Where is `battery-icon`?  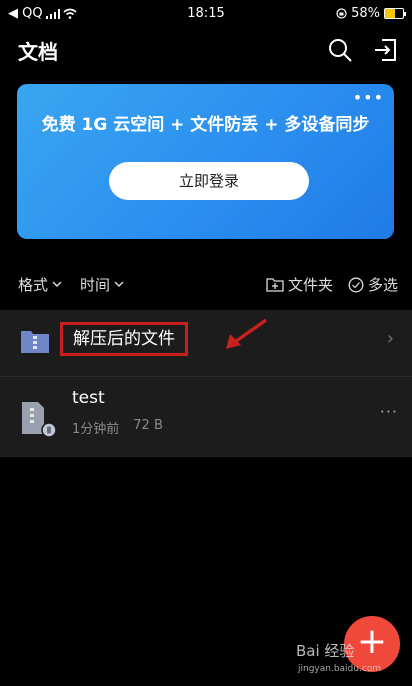
battery-icon is located at coordinates (395, 13).